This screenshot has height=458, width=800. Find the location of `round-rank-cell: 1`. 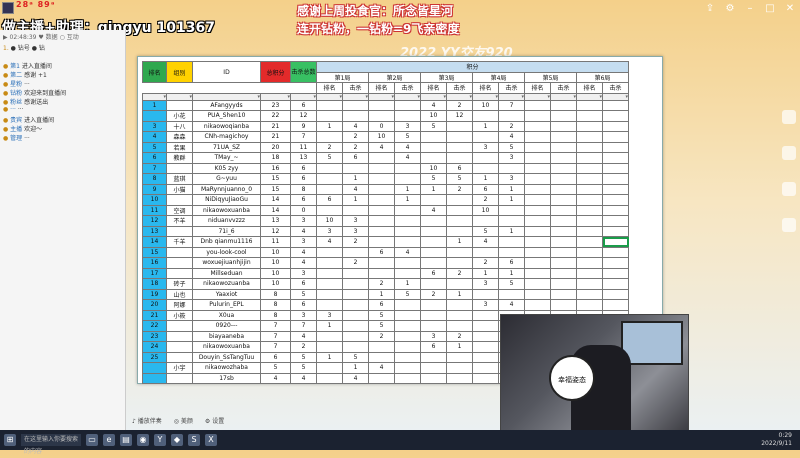

round-rank-cell: 1 is located at coordinates (485, 179).